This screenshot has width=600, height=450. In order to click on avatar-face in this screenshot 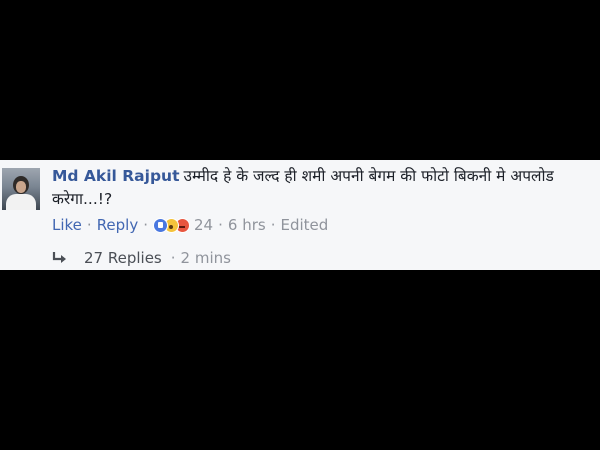, I will do `click(21, 187)`.